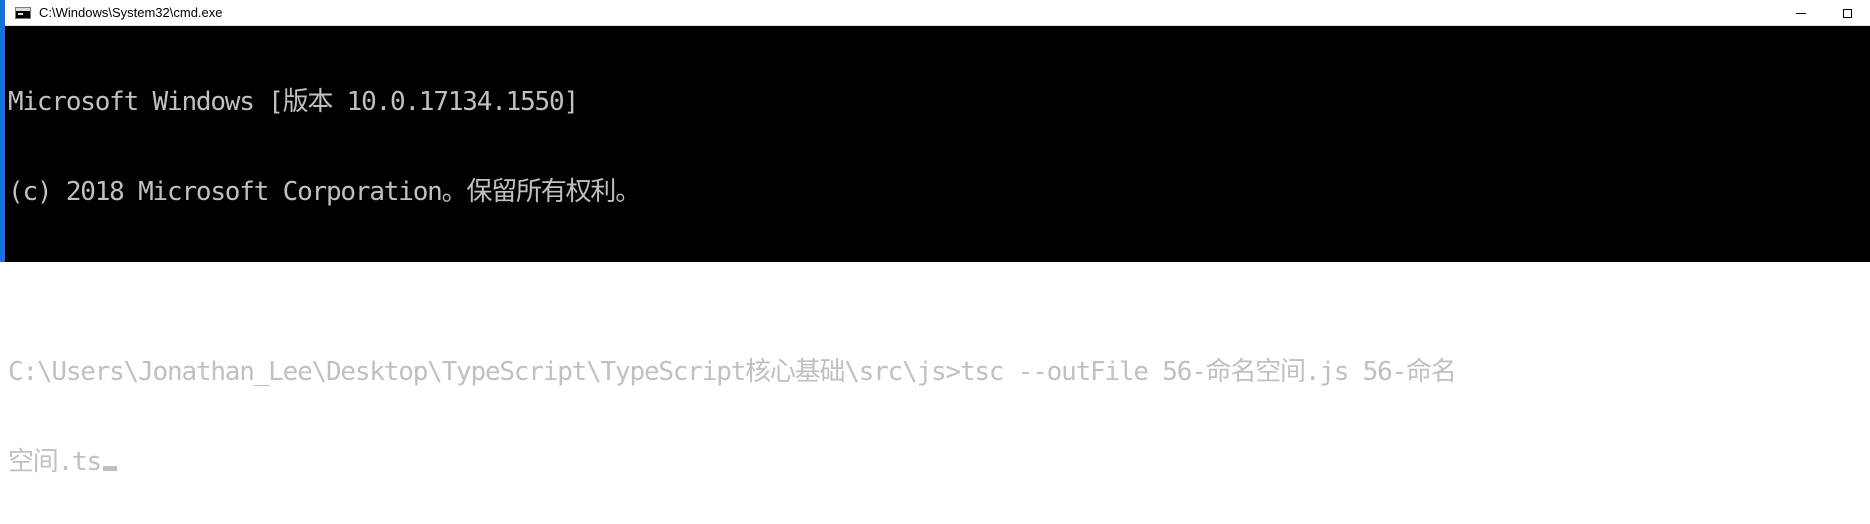  I want to click on minimize-icon, so click(1801, 13).